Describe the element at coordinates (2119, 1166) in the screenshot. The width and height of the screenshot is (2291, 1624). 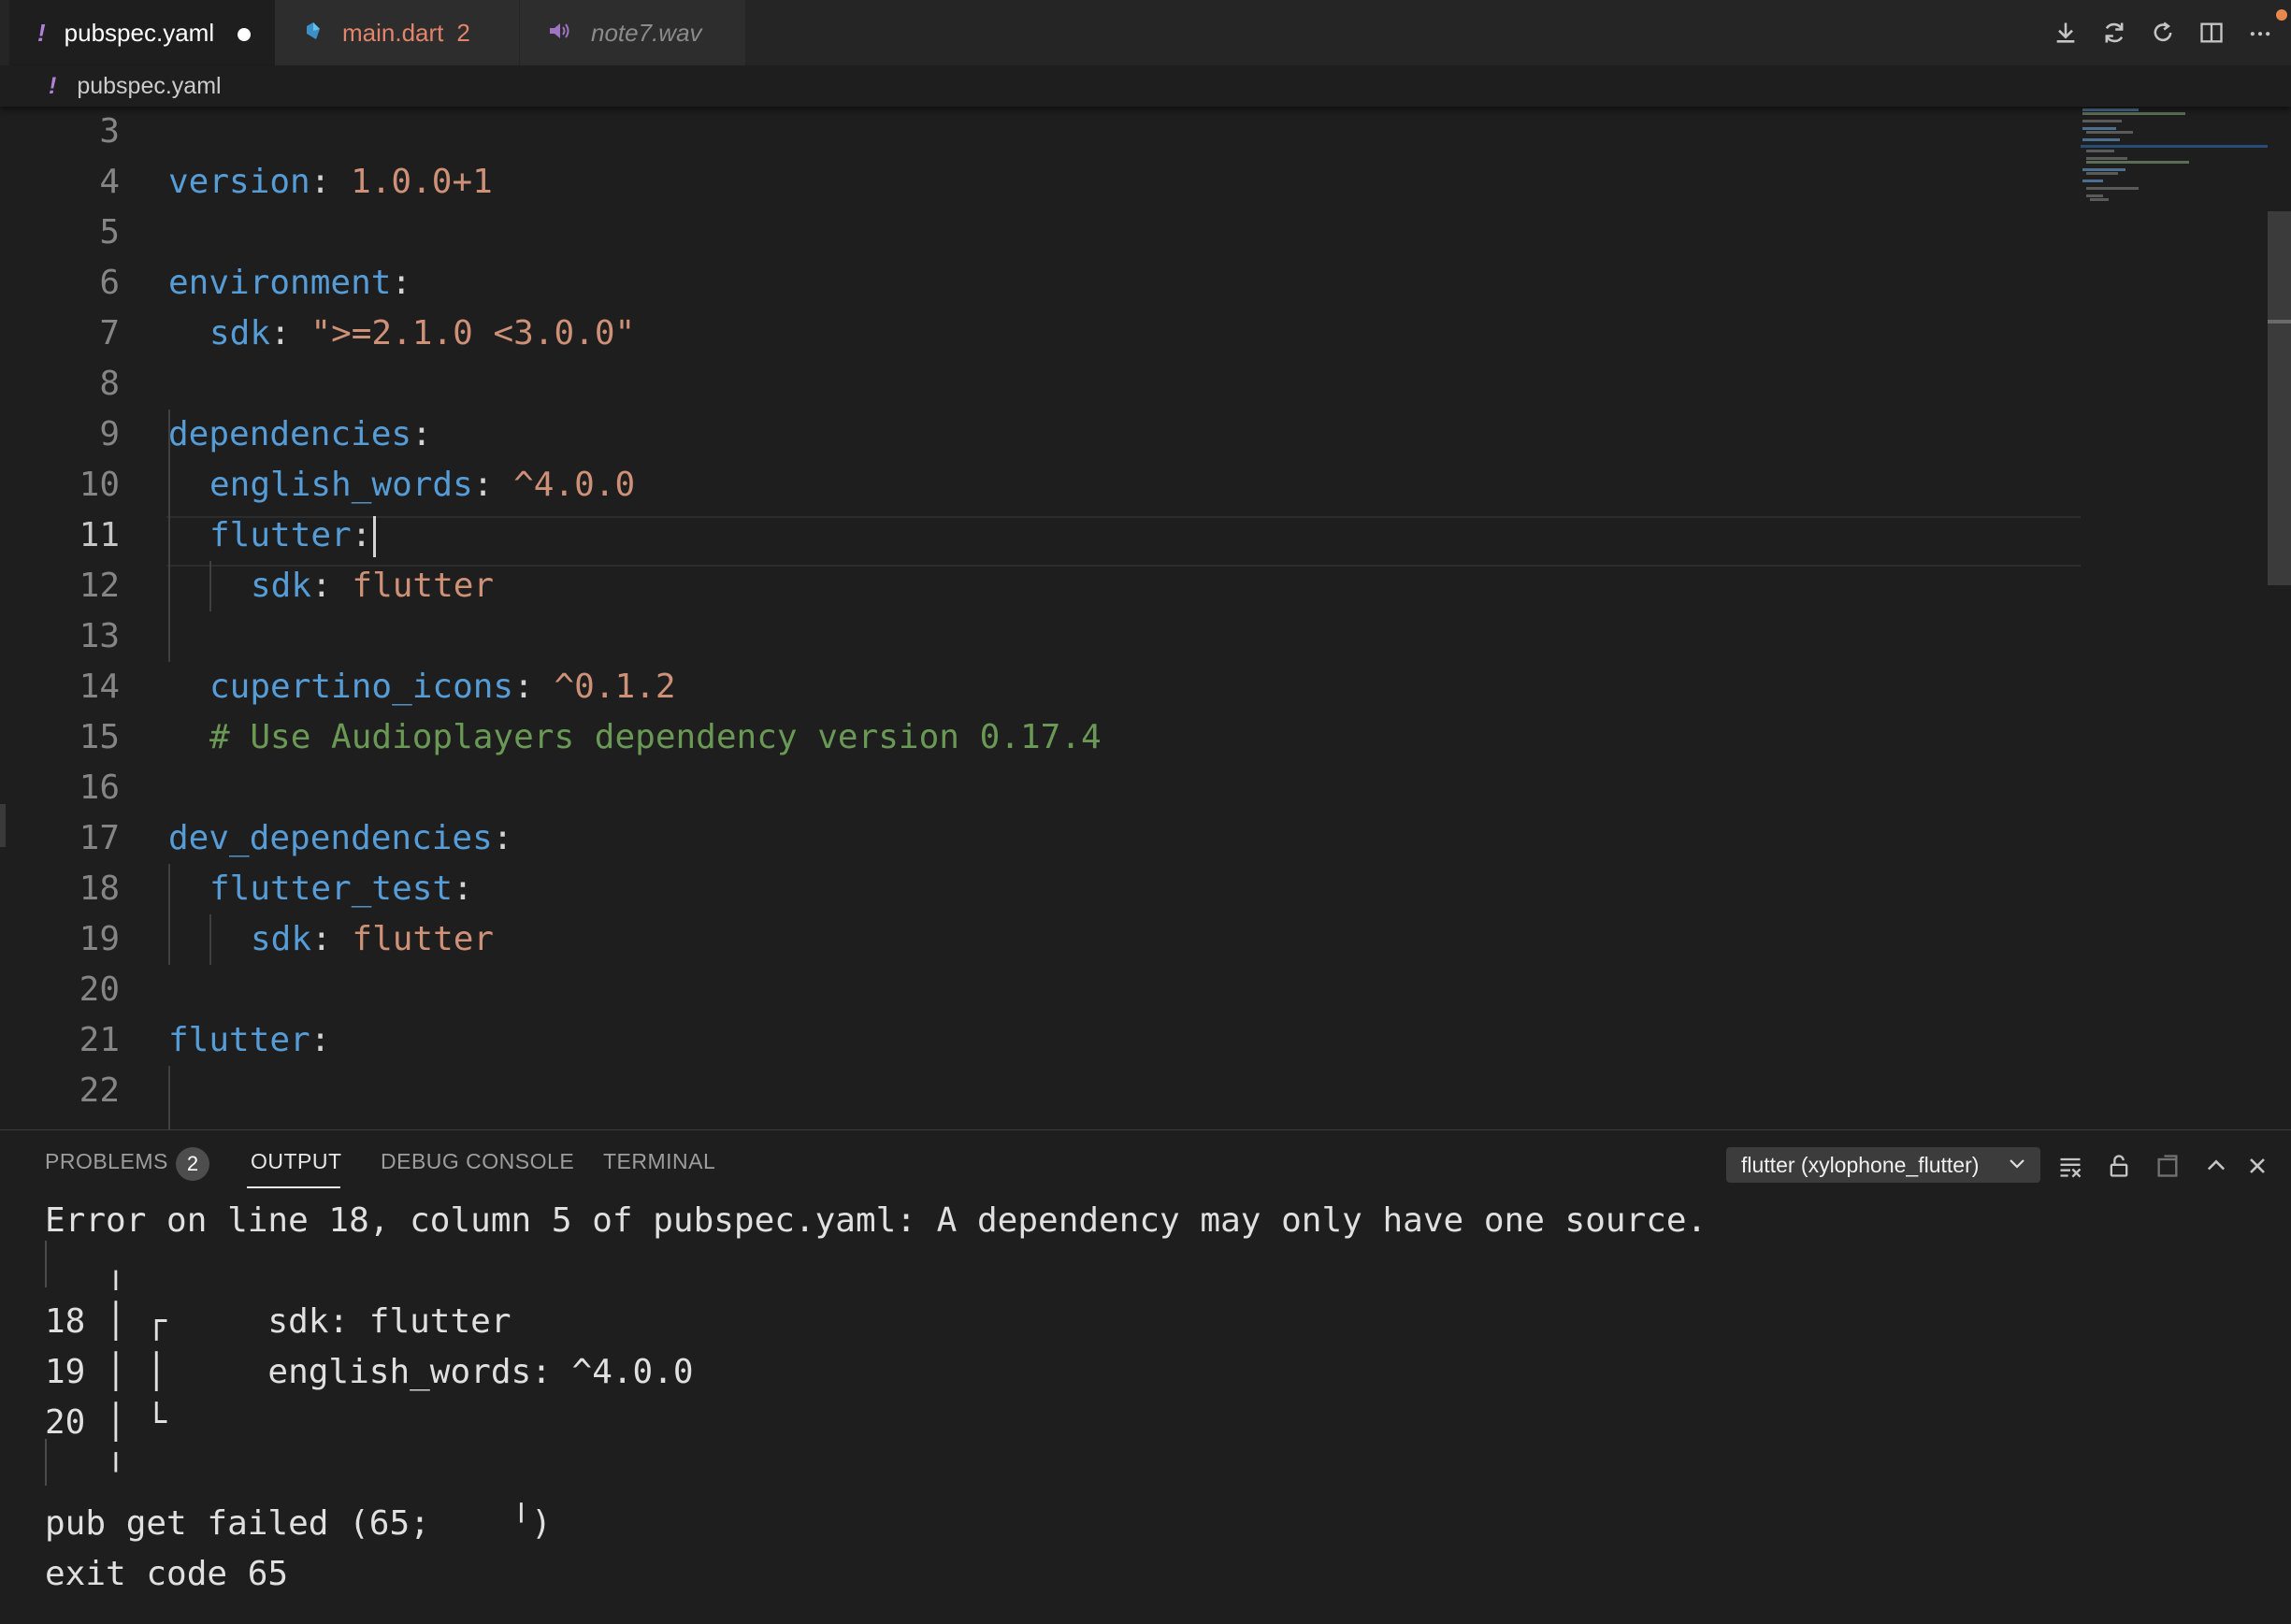
I see `lock-scroll-icon` at that location.